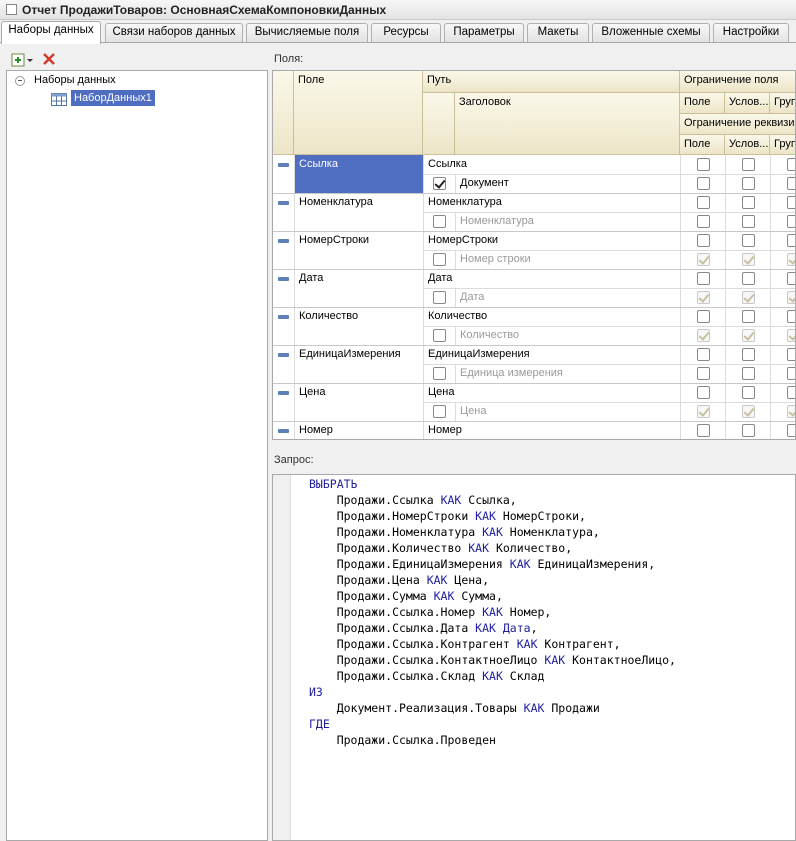 This screenshot has height=841, width=796. I want to click on tab-1: Наборы данных, so click(51, 32).